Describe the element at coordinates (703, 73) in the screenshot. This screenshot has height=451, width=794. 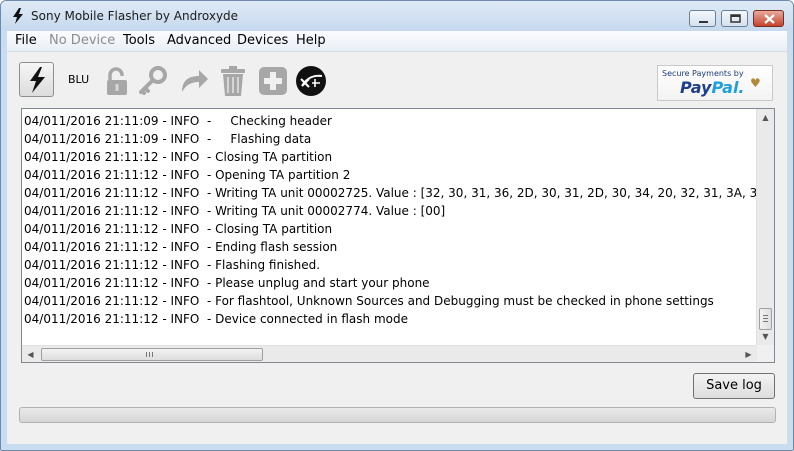
I see `paypal-caption: Secure Payments by` at that location.